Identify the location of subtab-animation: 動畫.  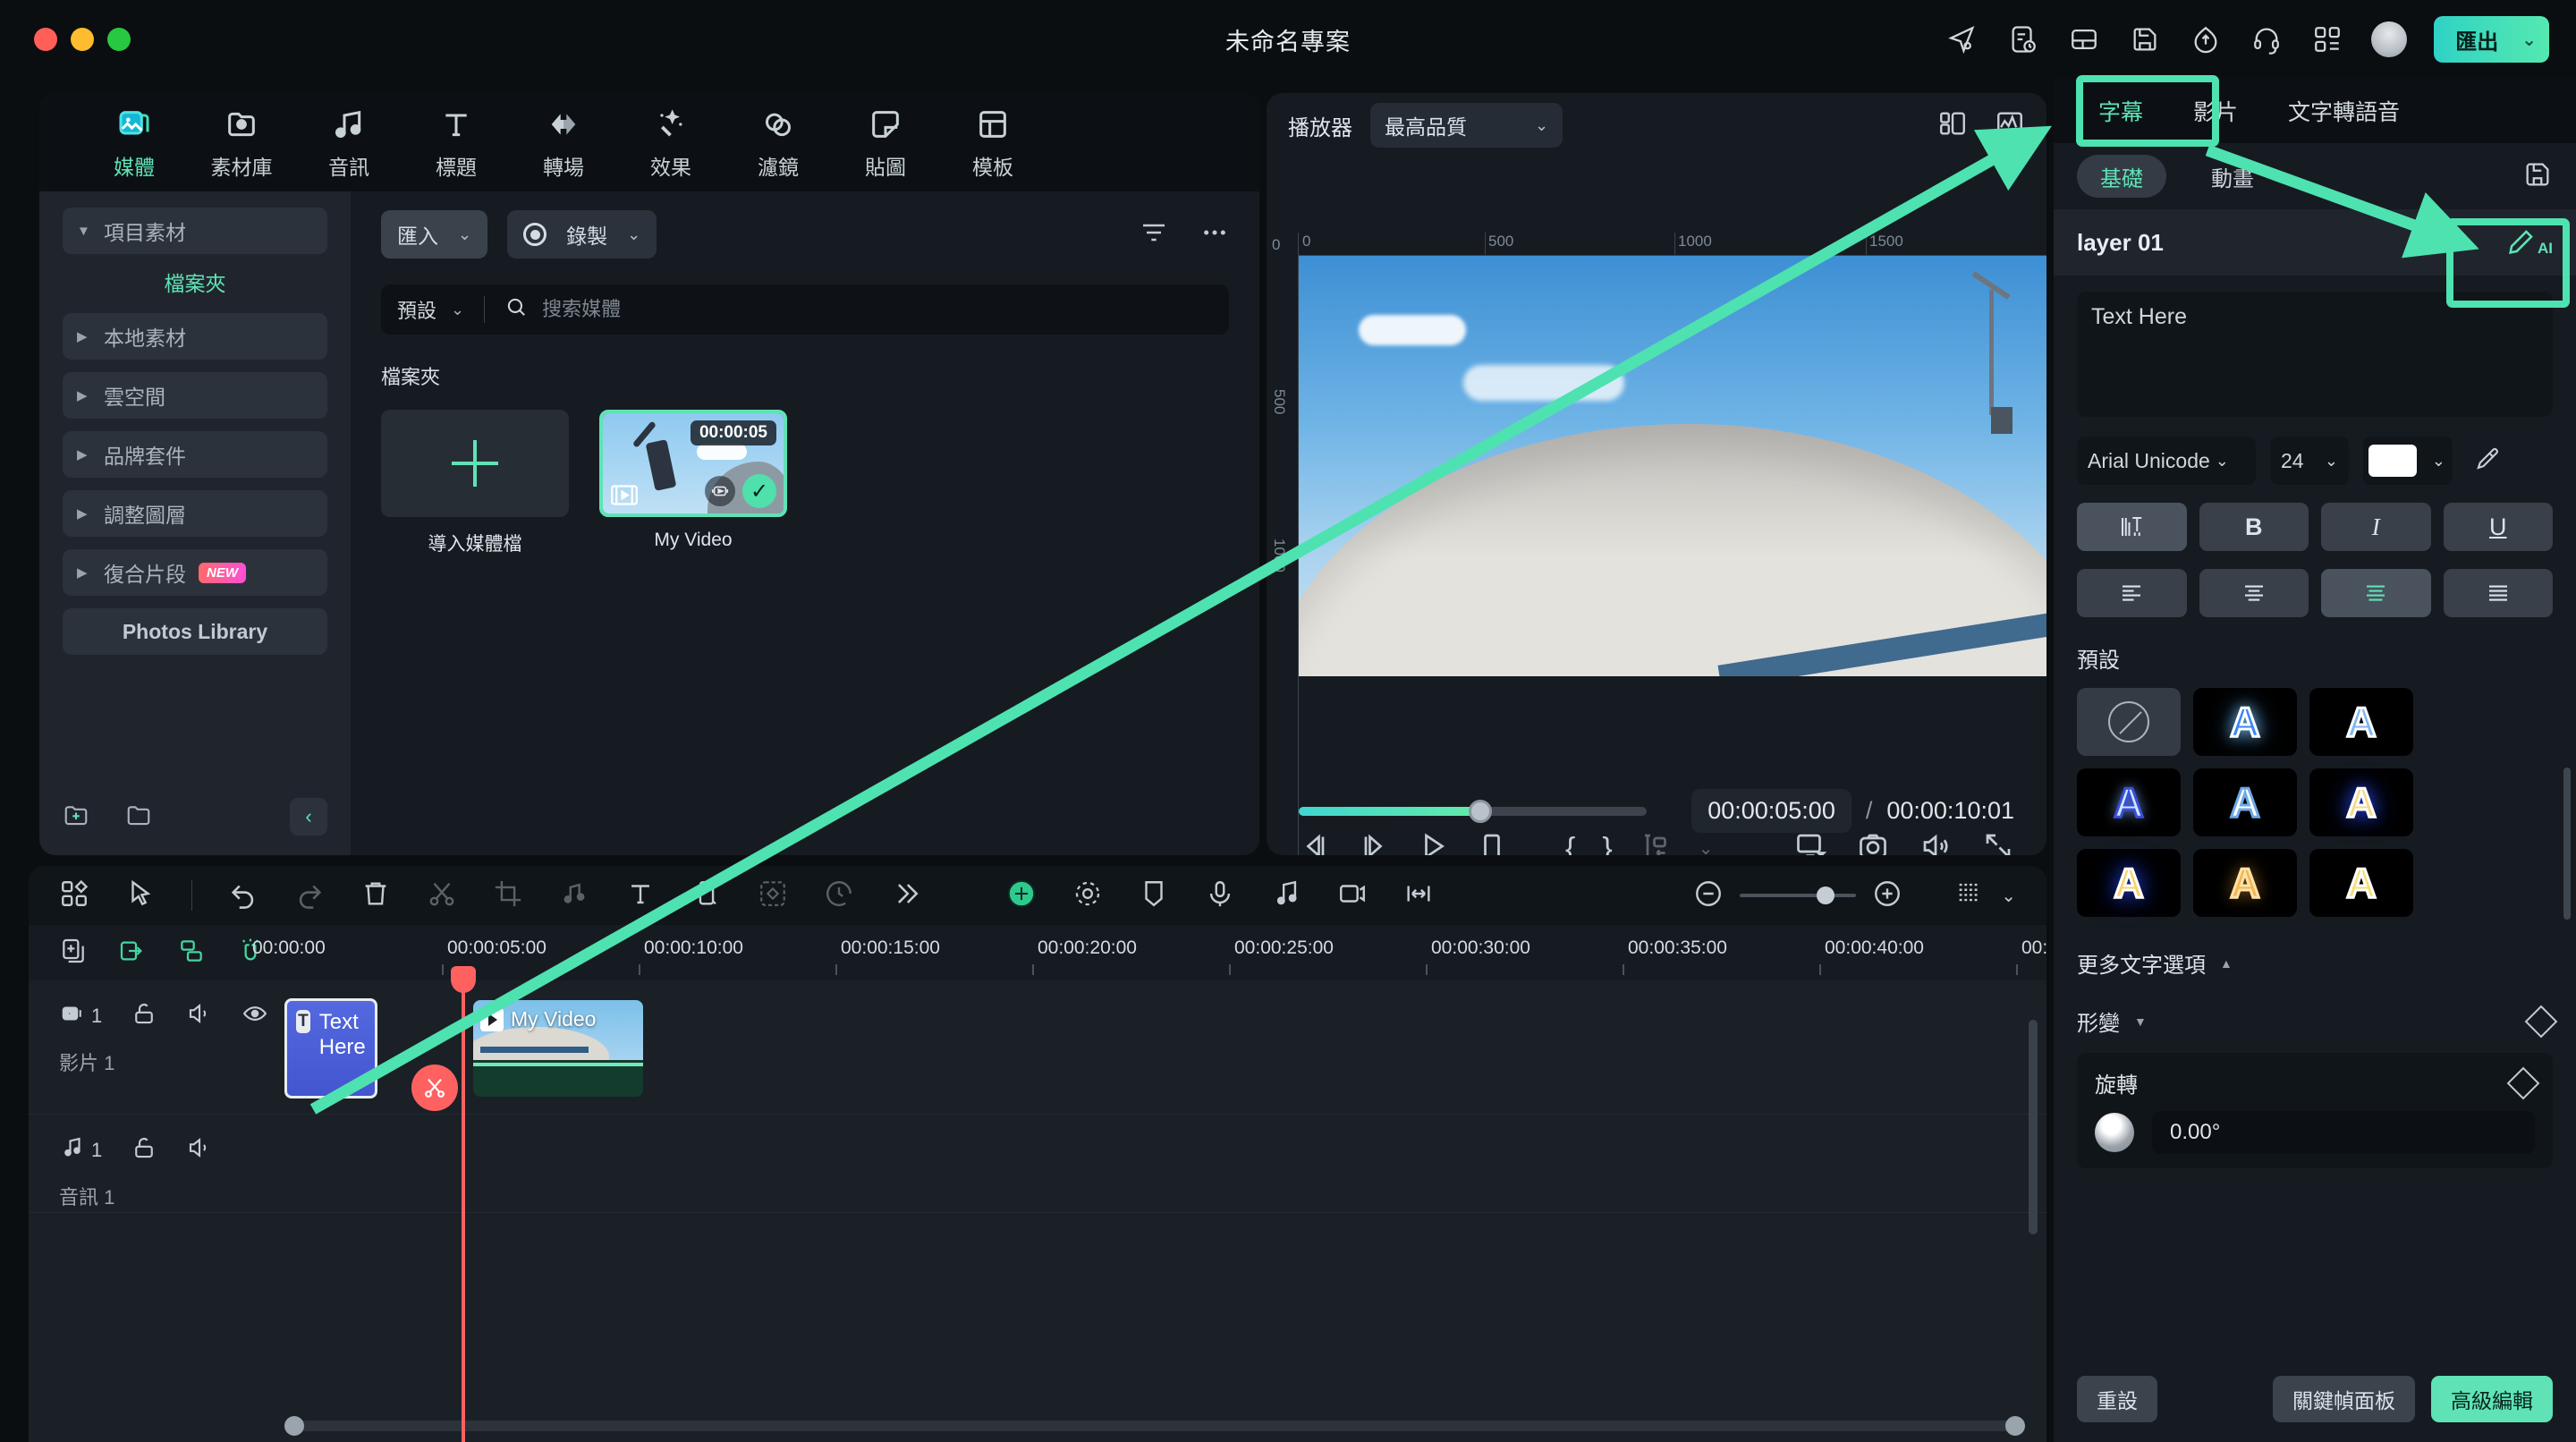
(2232, 176).